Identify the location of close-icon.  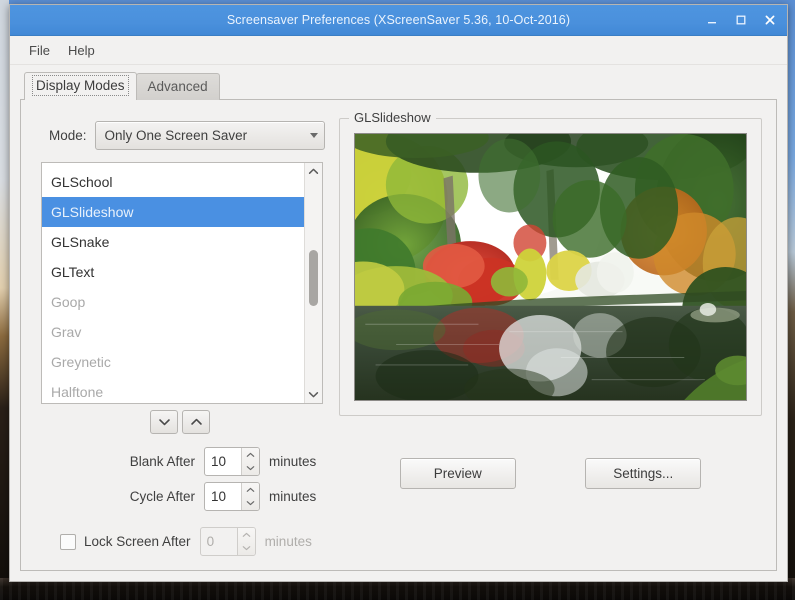
(770, 20).